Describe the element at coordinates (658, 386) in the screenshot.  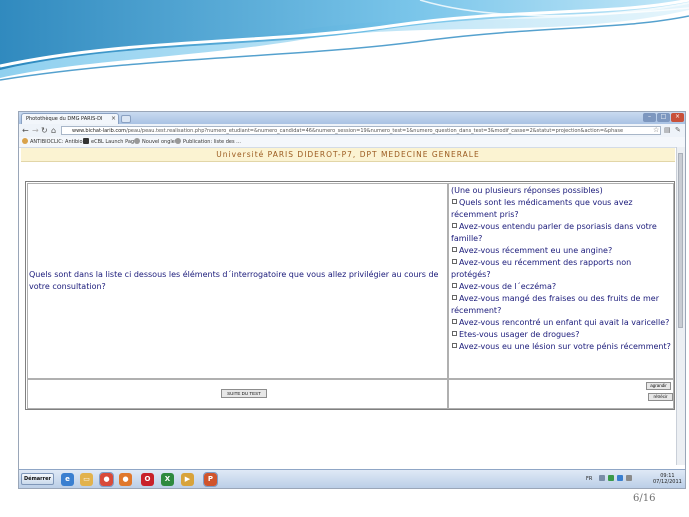
I see `enlarge-button: agrandir` at that location.